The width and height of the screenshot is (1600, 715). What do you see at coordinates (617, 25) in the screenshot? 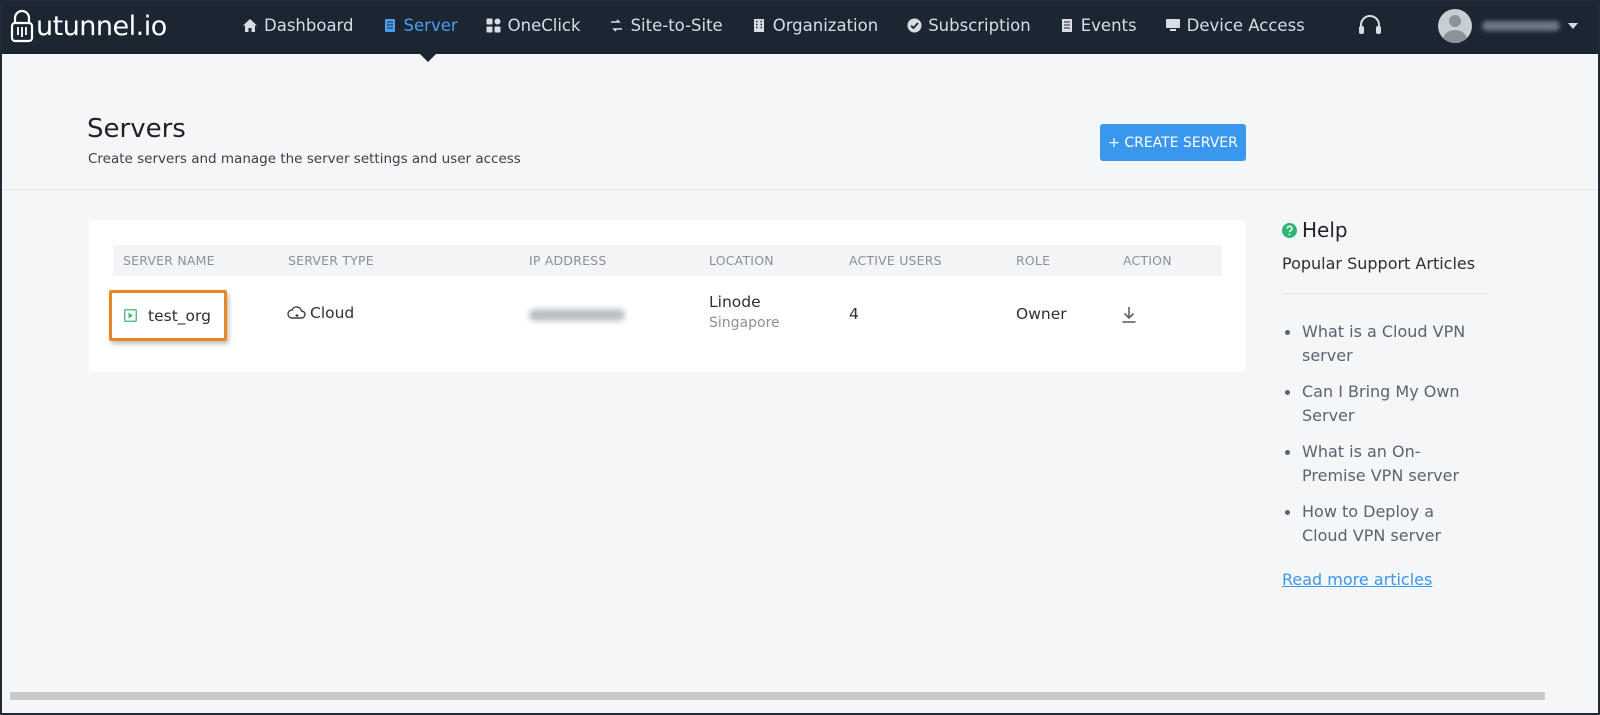
I see `arrows-icon` at bounding box center [617, 25].